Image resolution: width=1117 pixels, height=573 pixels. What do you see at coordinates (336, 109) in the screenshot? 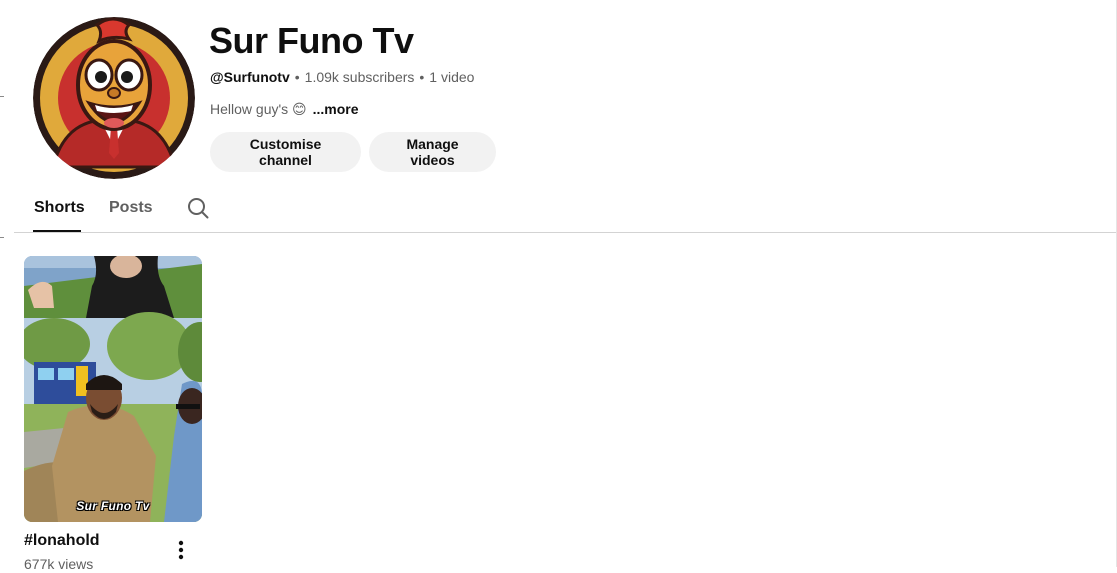
I see `more-link: ...more` at bounding box center [336, 109].